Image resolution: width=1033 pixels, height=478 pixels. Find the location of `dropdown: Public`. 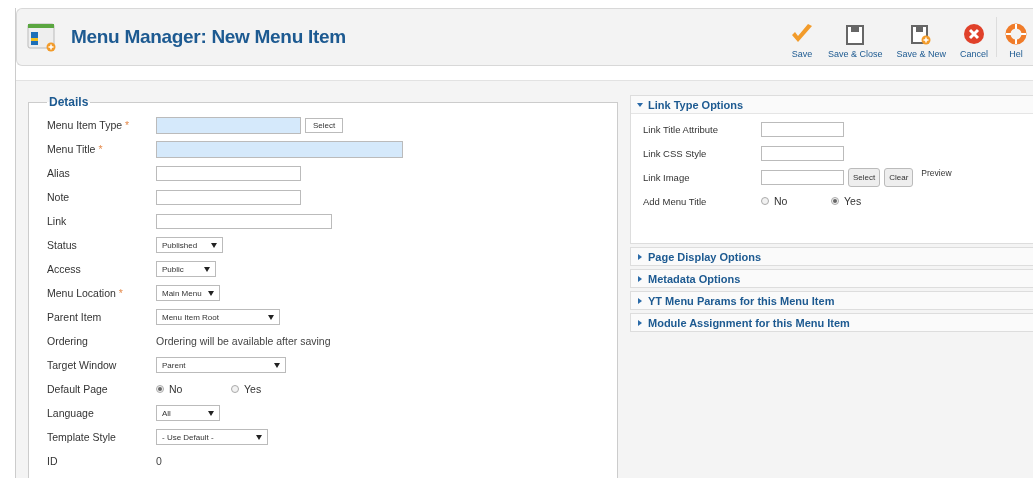

dropdown: Public is located at coordinates (186, 269).